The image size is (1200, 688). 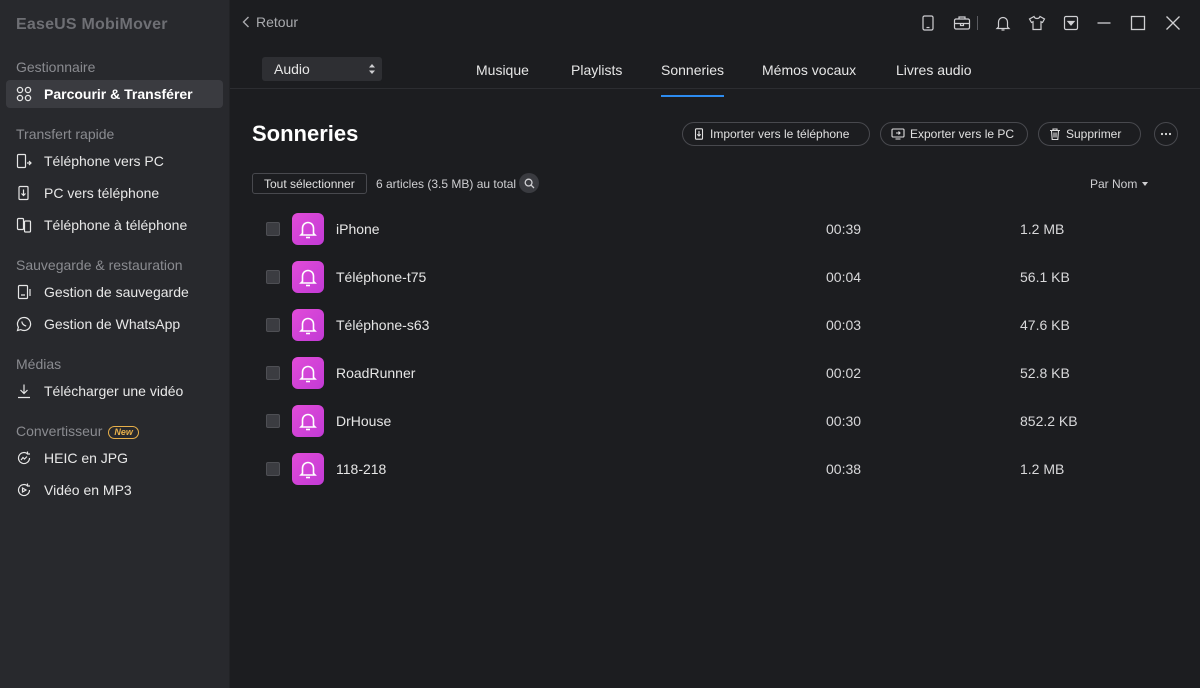 What do you see at coordinates (596, 70) in the screenshot?
I see `tab-playlists: Playlists` at bounding box center [596, 70].